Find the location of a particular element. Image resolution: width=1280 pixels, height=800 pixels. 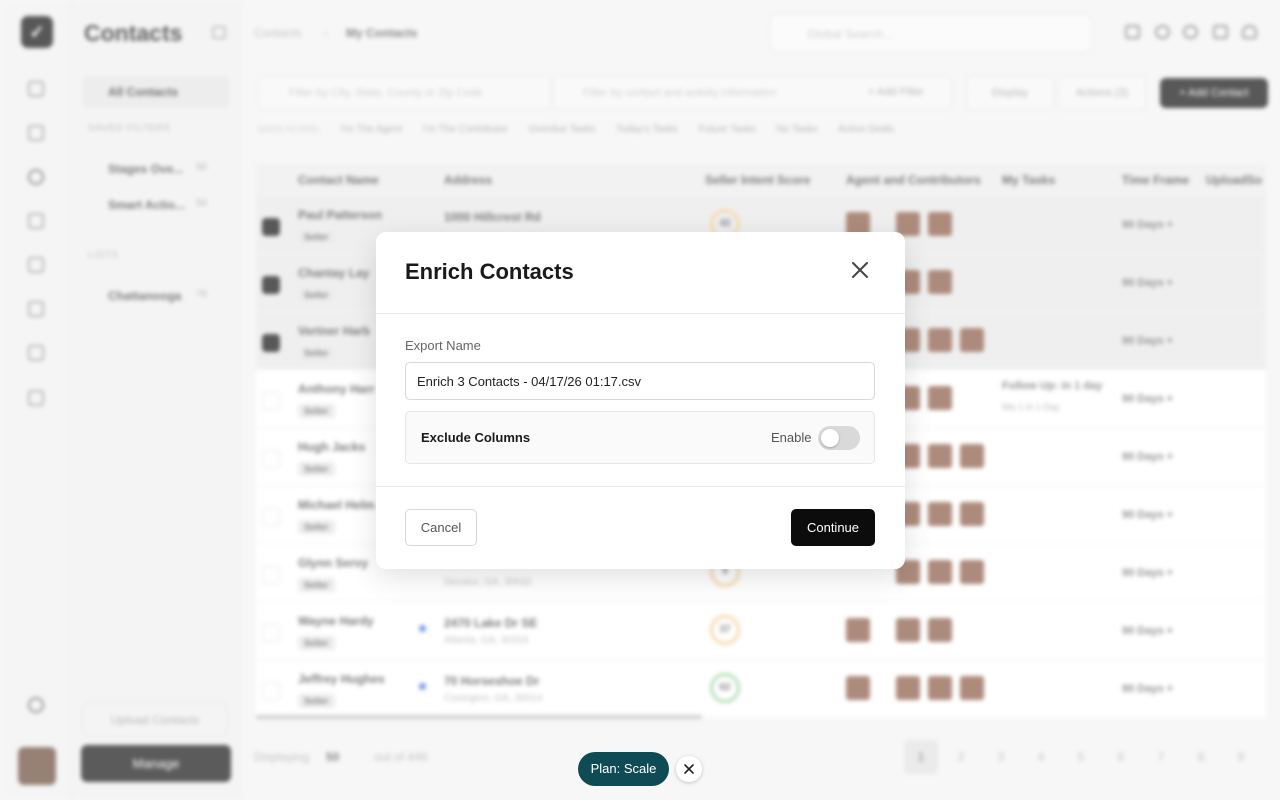

plan-badge: Plan: Scale is located at coordinates (623, 769).